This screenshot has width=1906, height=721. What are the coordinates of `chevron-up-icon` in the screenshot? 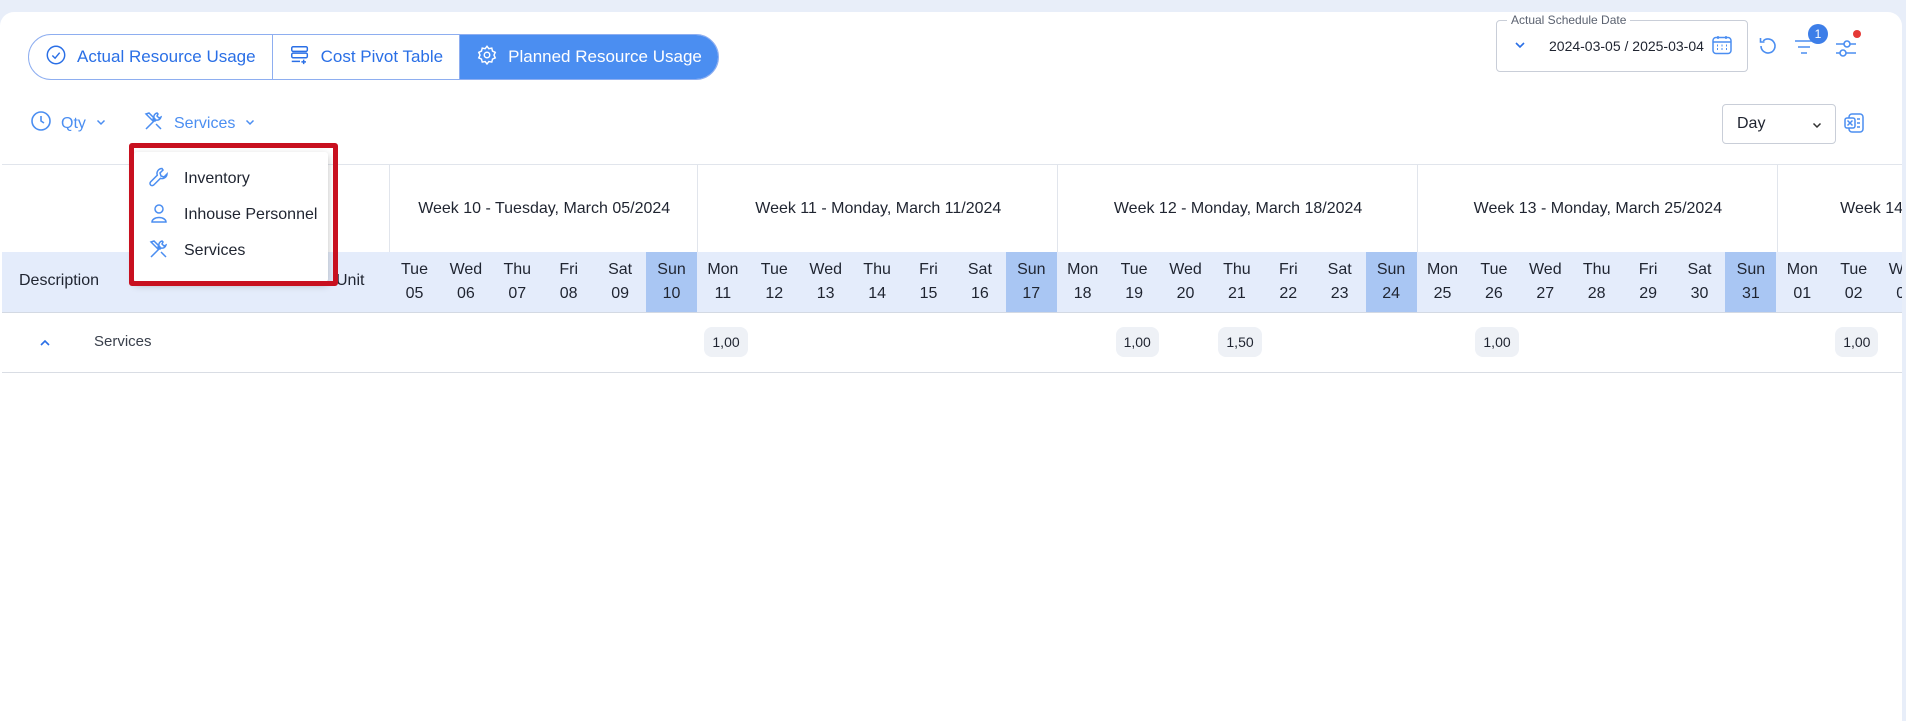 It's located at (45, 345).